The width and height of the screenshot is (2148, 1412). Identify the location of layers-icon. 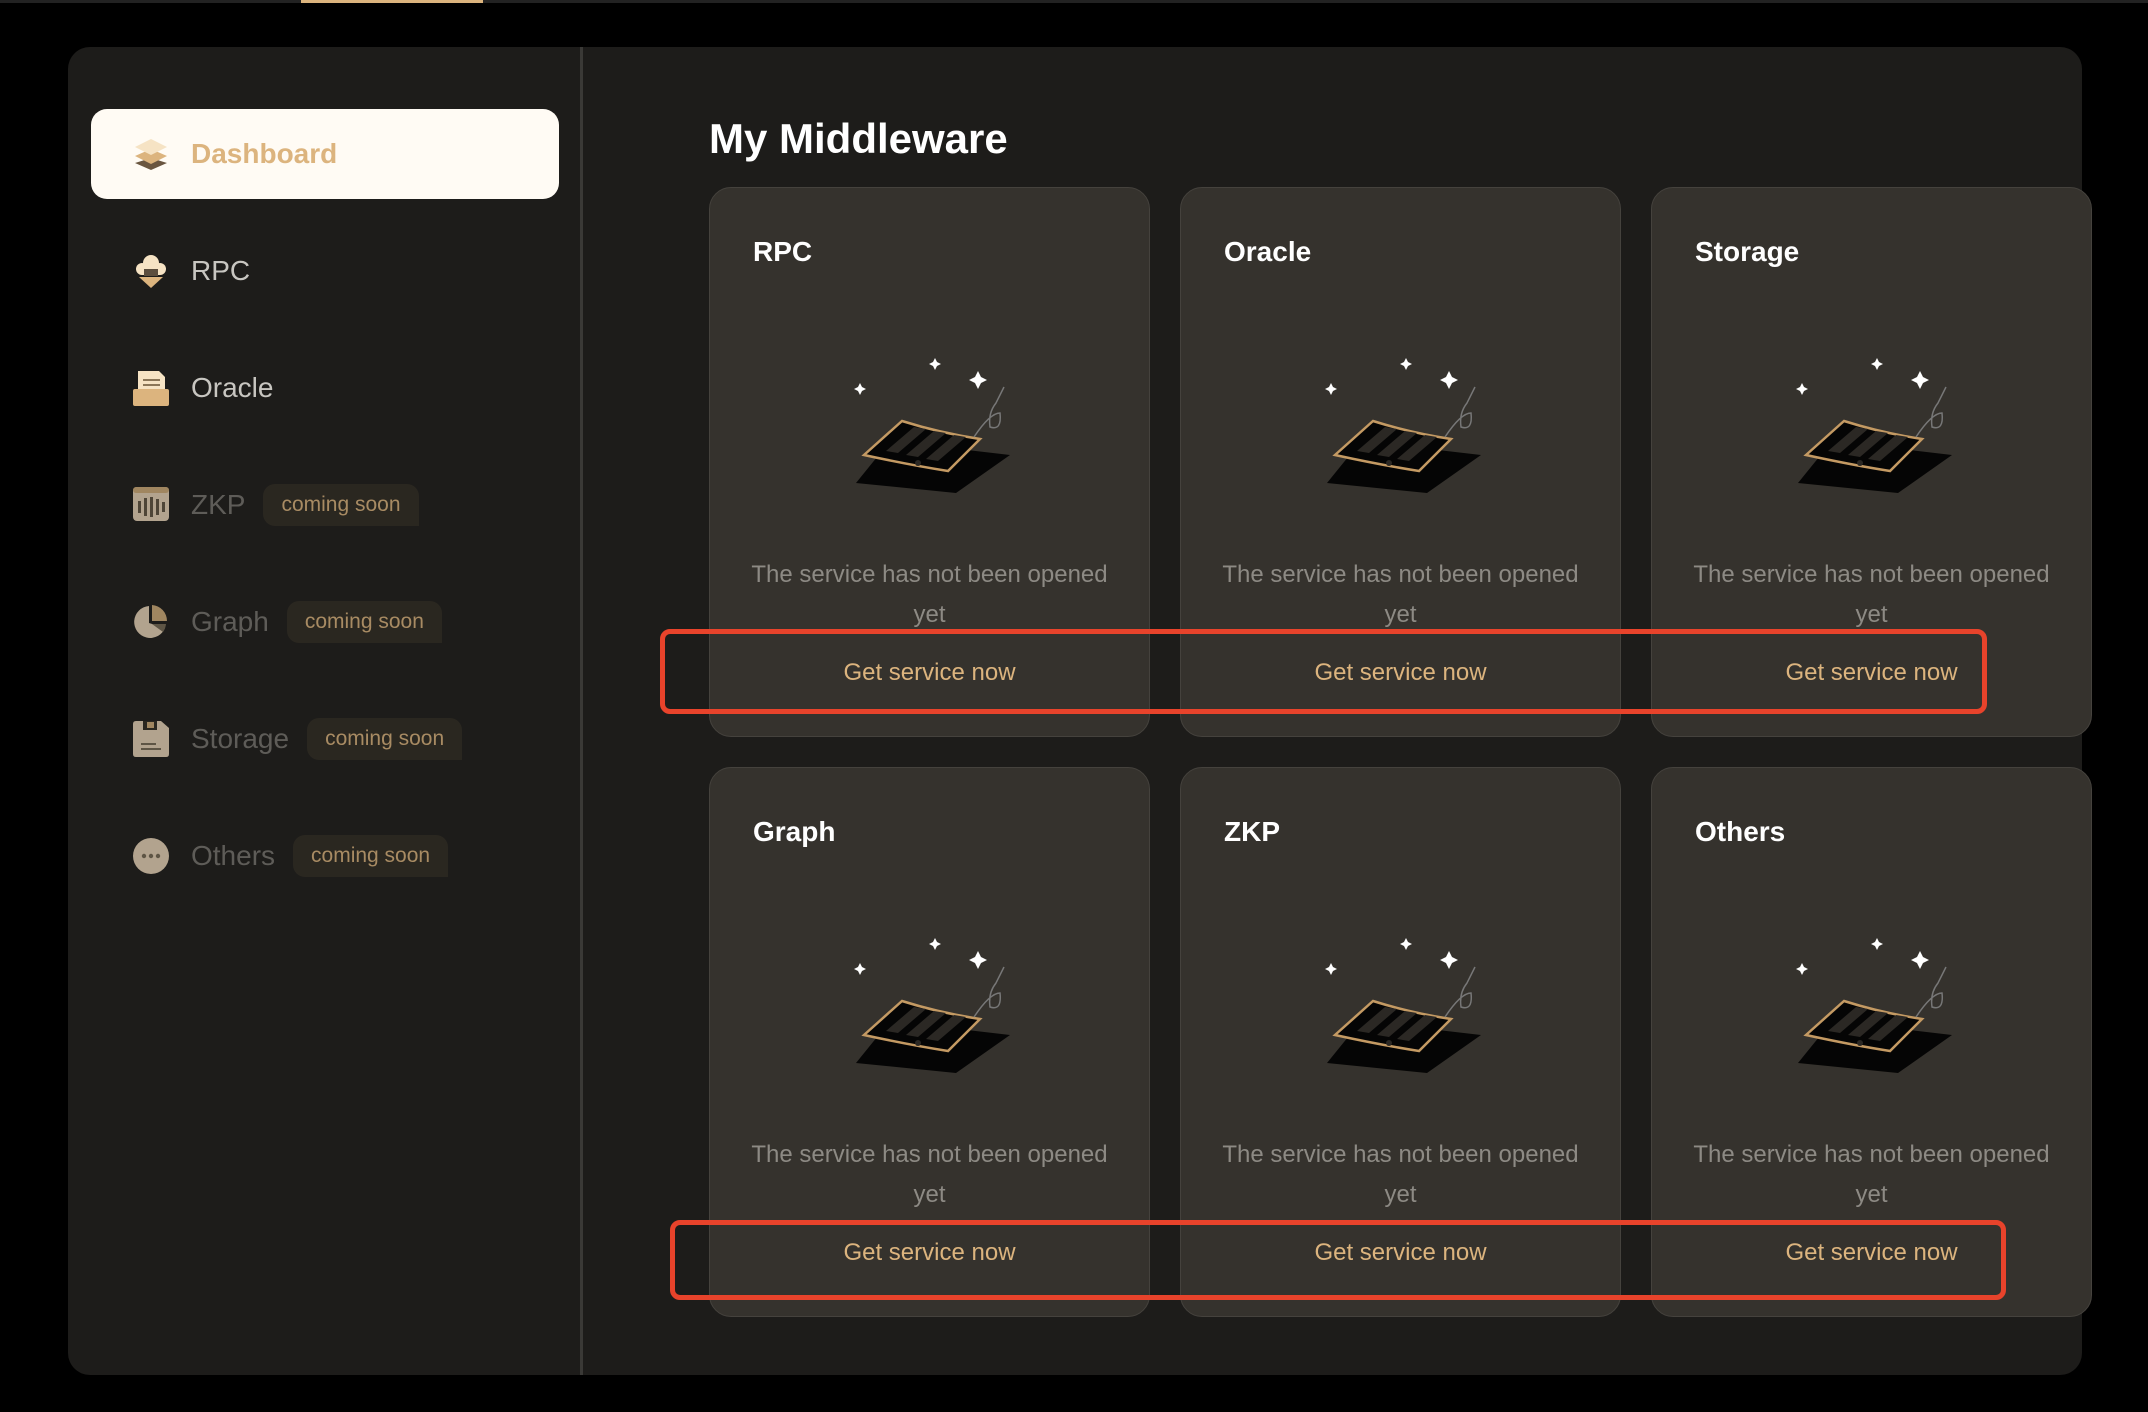
(151, 154).